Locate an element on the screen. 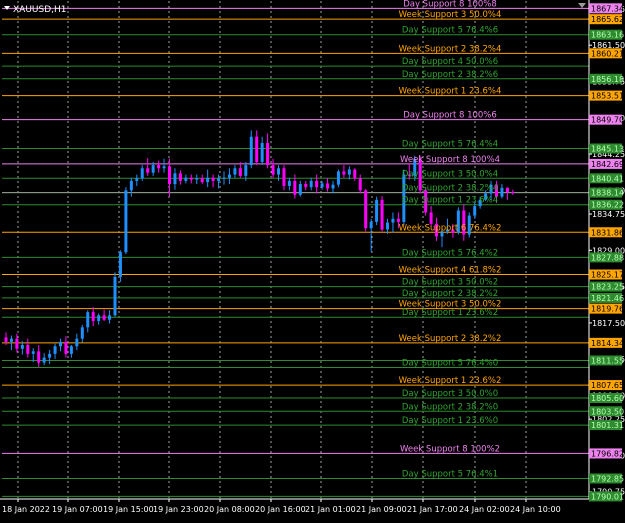  price-tag-label: 1853.51 is located at coordinates (607, 96).